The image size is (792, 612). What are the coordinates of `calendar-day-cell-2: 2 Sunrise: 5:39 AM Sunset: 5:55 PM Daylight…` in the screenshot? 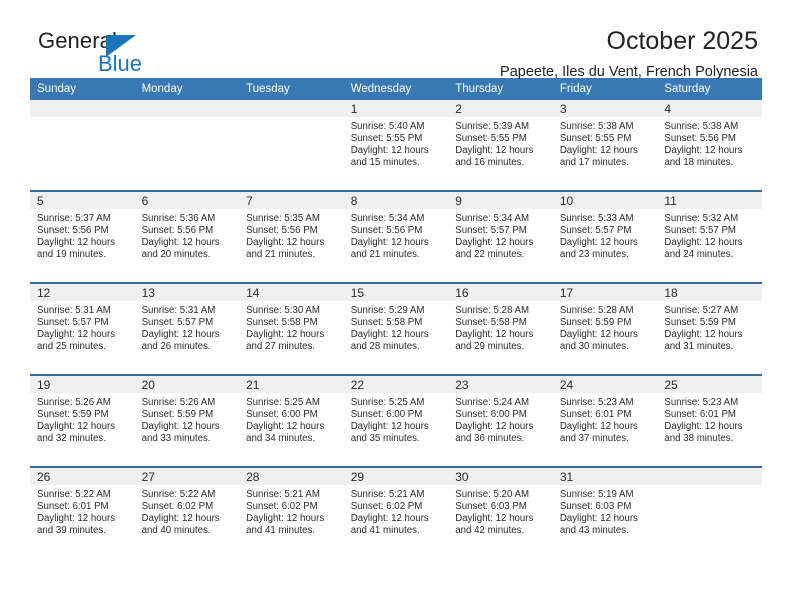 It's located at (500, 145).